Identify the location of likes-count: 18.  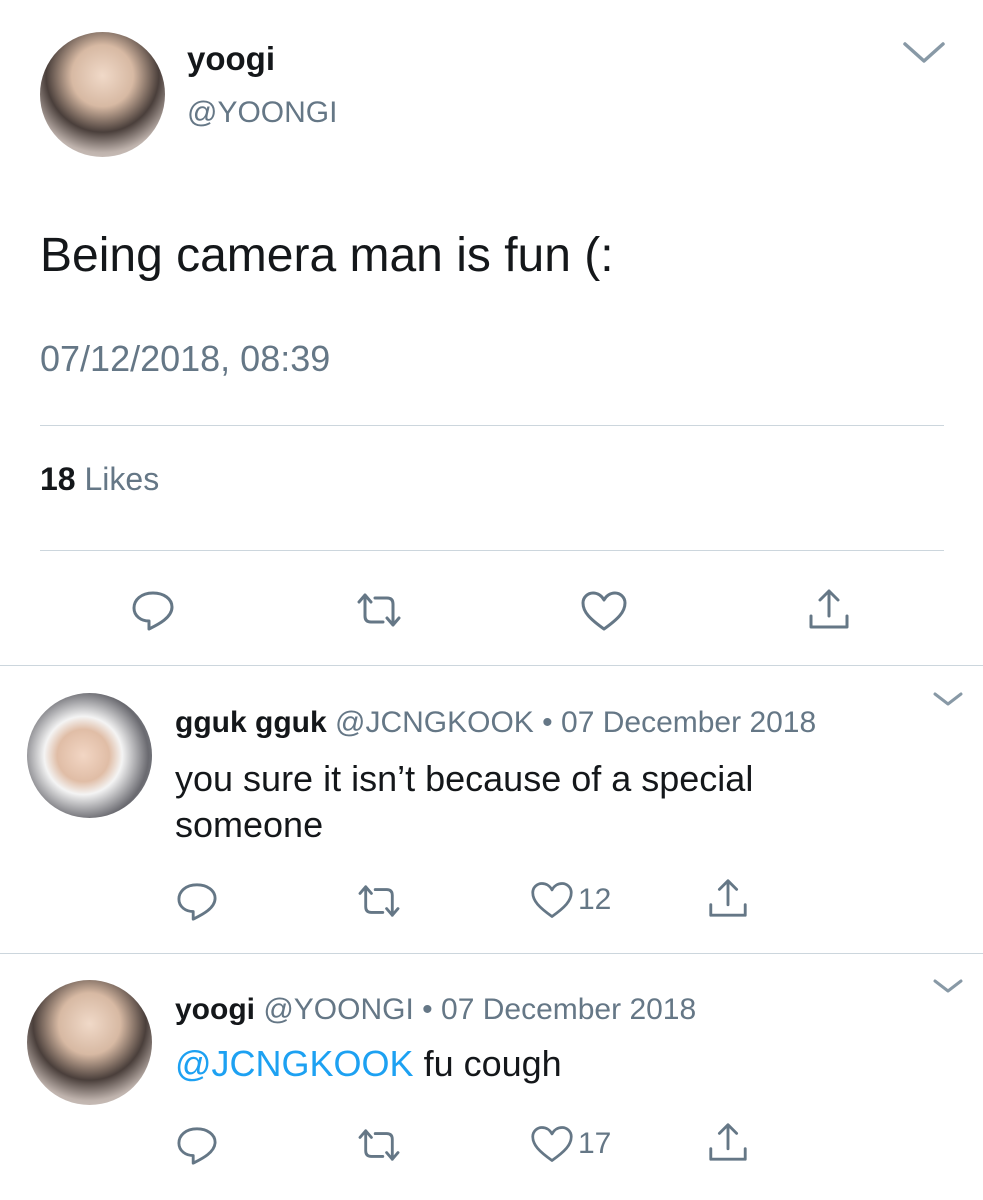
(58, 479).